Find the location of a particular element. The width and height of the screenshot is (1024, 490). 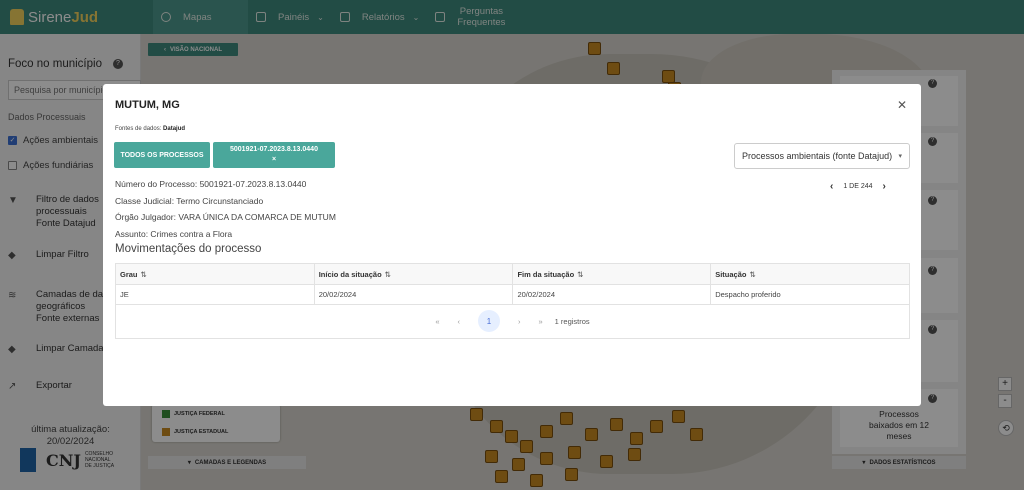

pager-text: 1 DE 244 is located at coordinates (858, 186).